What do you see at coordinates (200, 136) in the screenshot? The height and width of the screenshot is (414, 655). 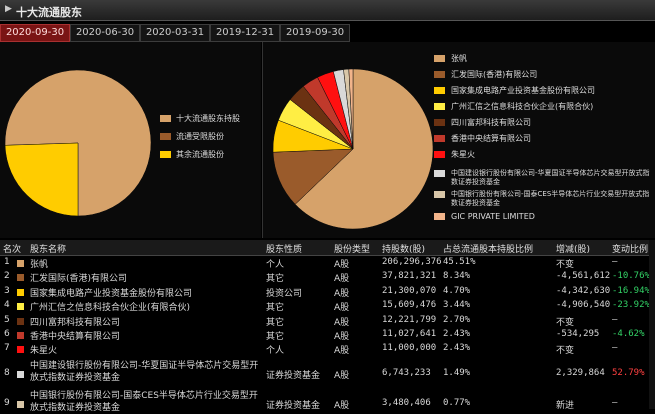 I see `left-legend-label: 流通受限股份` at bounding box center [200, 136].